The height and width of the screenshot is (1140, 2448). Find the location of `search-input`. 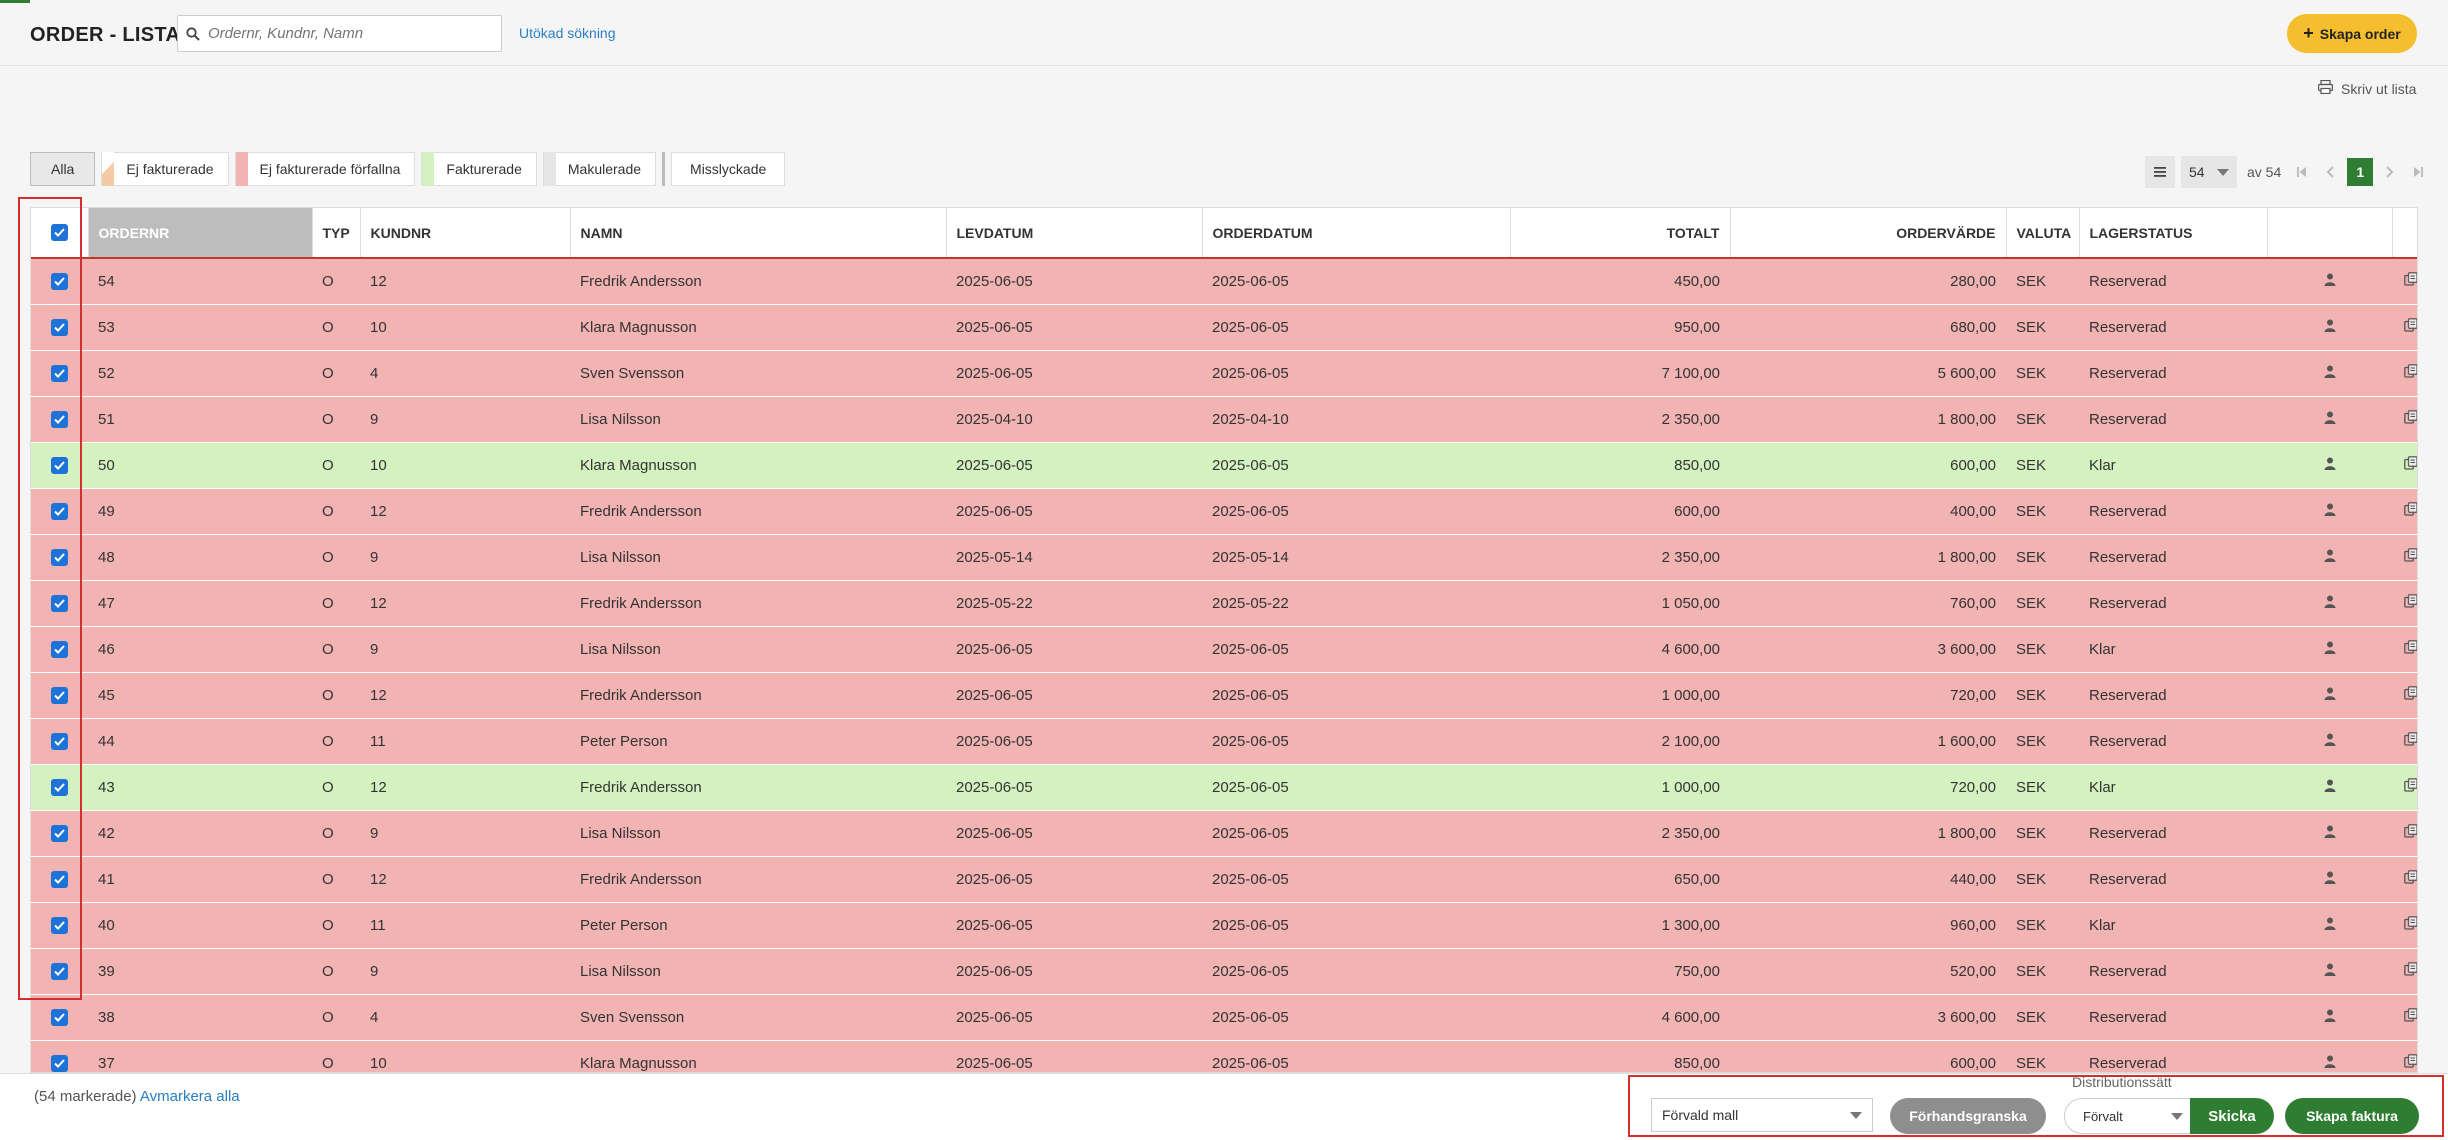

search-input is located at coordinates (348, 33).